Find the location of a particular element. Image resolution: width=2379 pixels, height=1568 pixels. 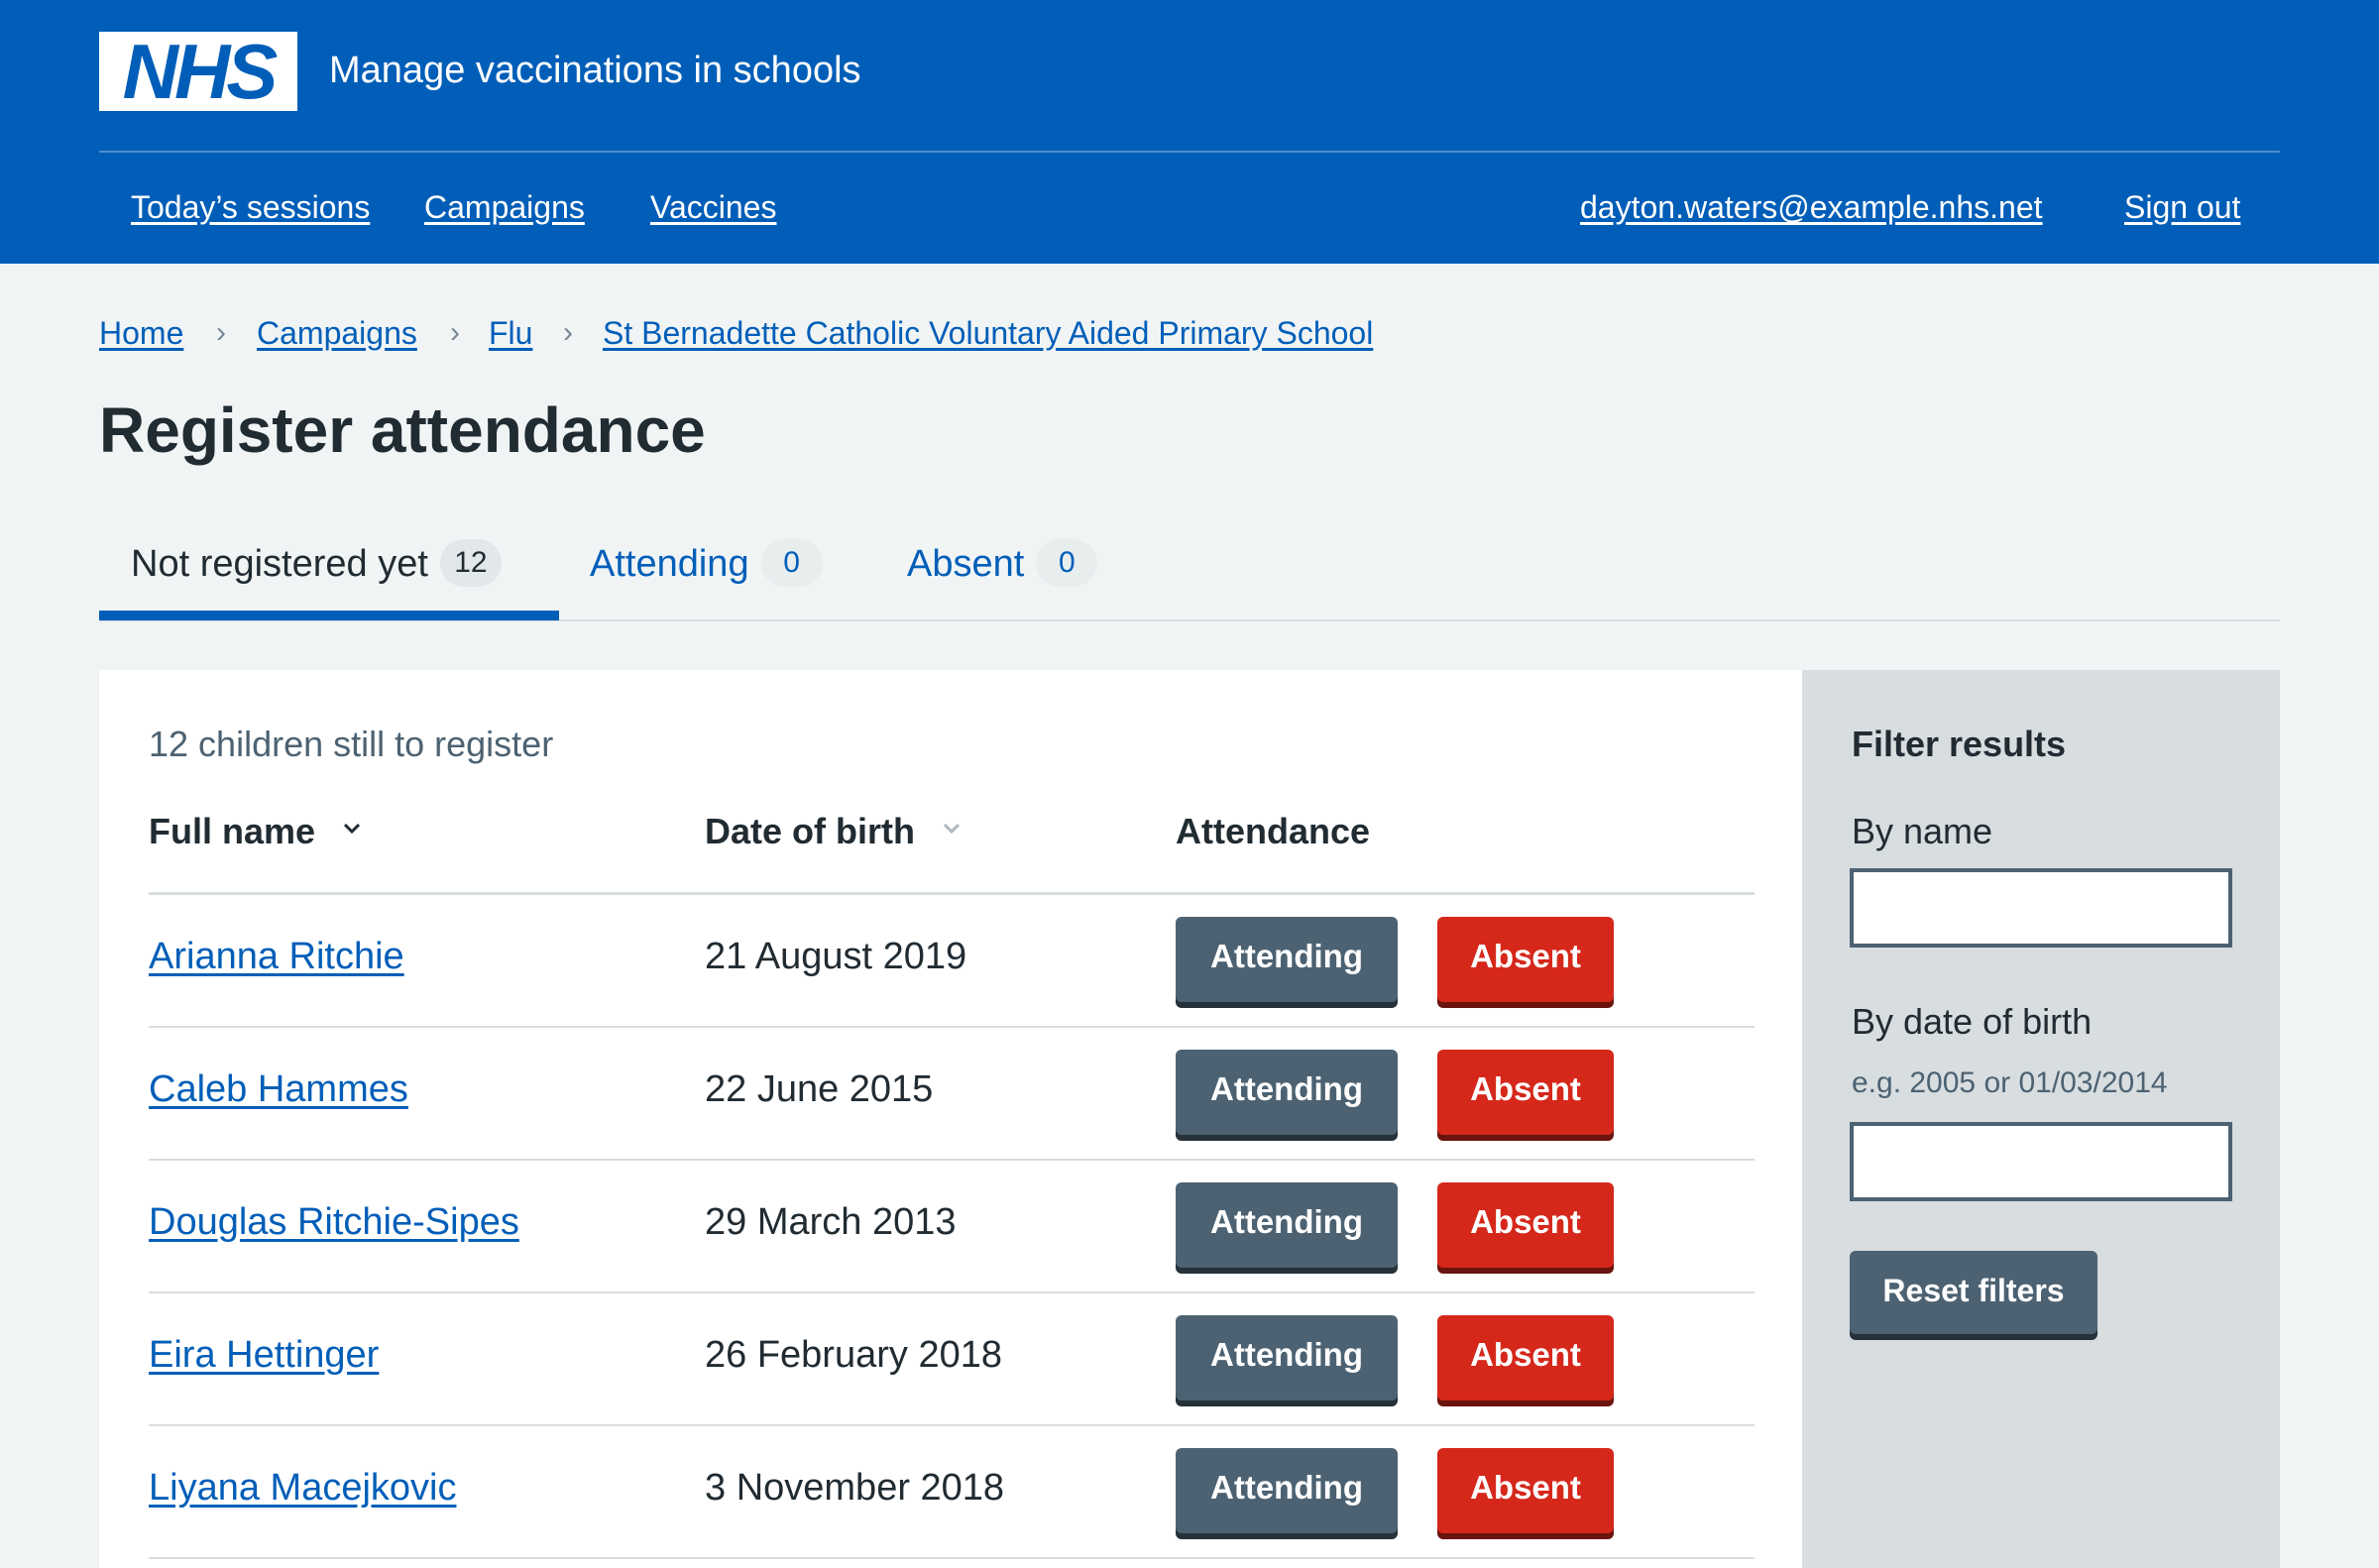

nhs-logo: NHS is located at coordinates (198, 71).